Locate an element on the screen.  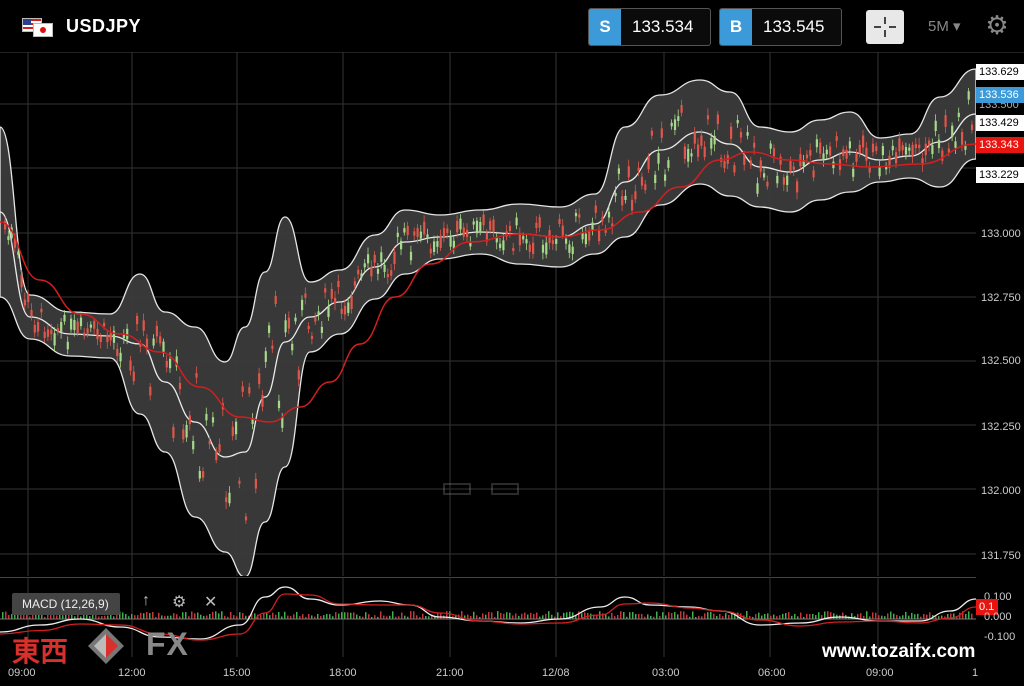
time-label: 1 is located at coordinates (975, 673).